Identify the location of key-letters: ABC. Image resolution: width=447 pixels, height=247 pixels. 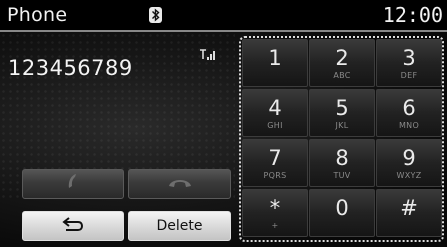
(342, 75).